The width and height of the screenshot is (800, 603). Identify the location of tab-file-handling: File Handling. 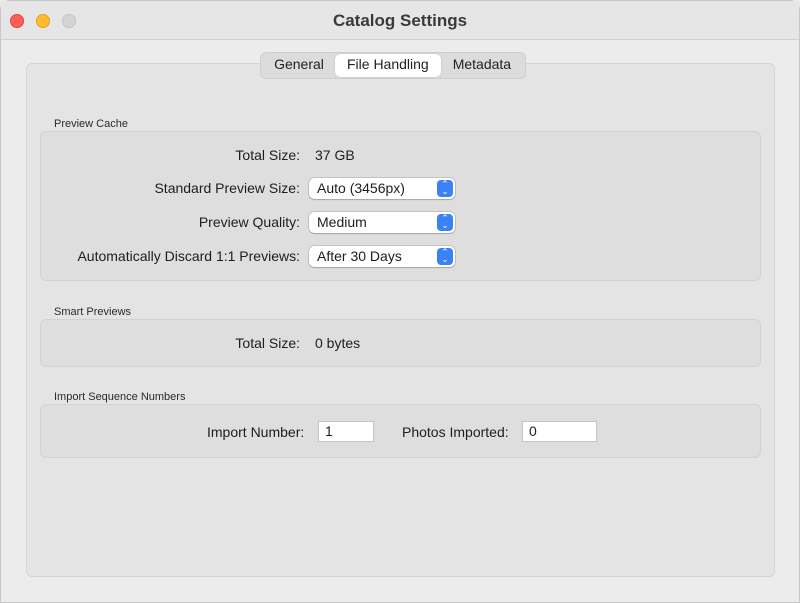
(388, 65).